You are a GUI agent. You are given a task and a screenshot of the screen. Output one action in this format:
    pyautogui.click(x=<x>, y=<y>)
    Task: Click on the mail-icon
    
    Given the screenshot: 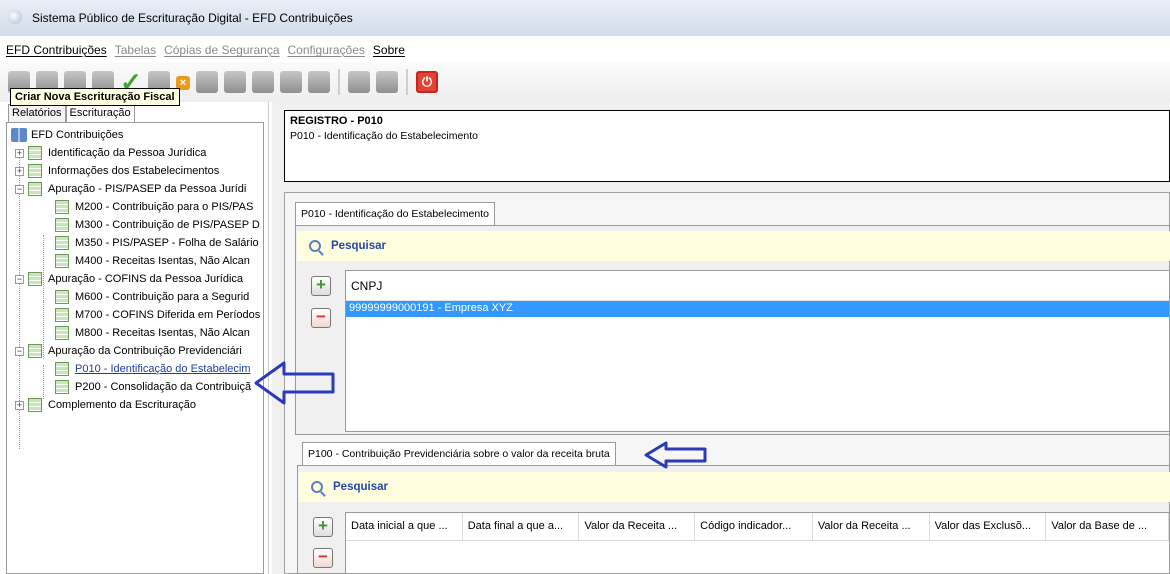 What is the action you would take?
    pyautogui.click(x=291, y=82)
    